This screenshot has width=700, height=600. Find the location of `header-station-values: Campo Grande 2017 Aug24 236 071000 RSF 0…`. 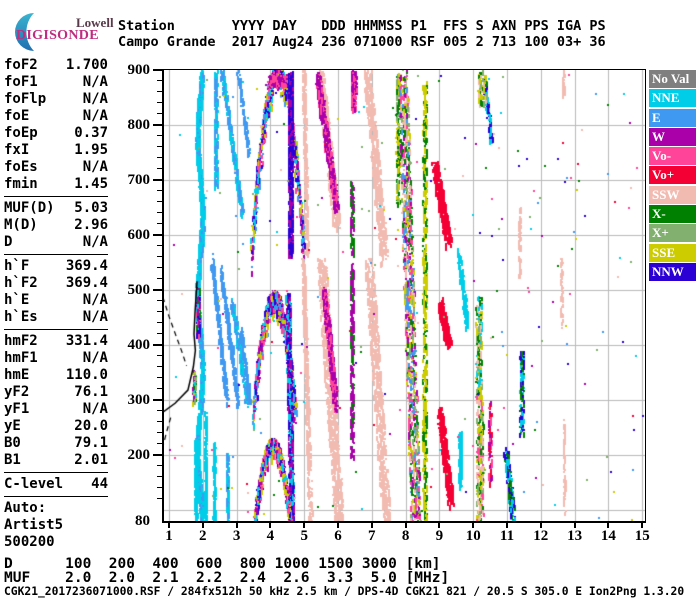

header-station-values: Campo Grande 2017 Aug24 236 071000 RSF 0… is located at coordinates (362, 41).